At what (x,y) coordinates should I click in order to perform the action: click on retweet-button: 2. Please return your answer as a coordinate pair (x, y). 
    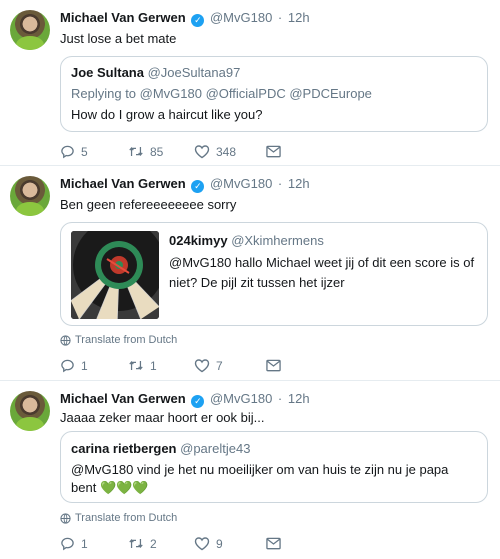
    Looking at the image, I should click on (161, 543).